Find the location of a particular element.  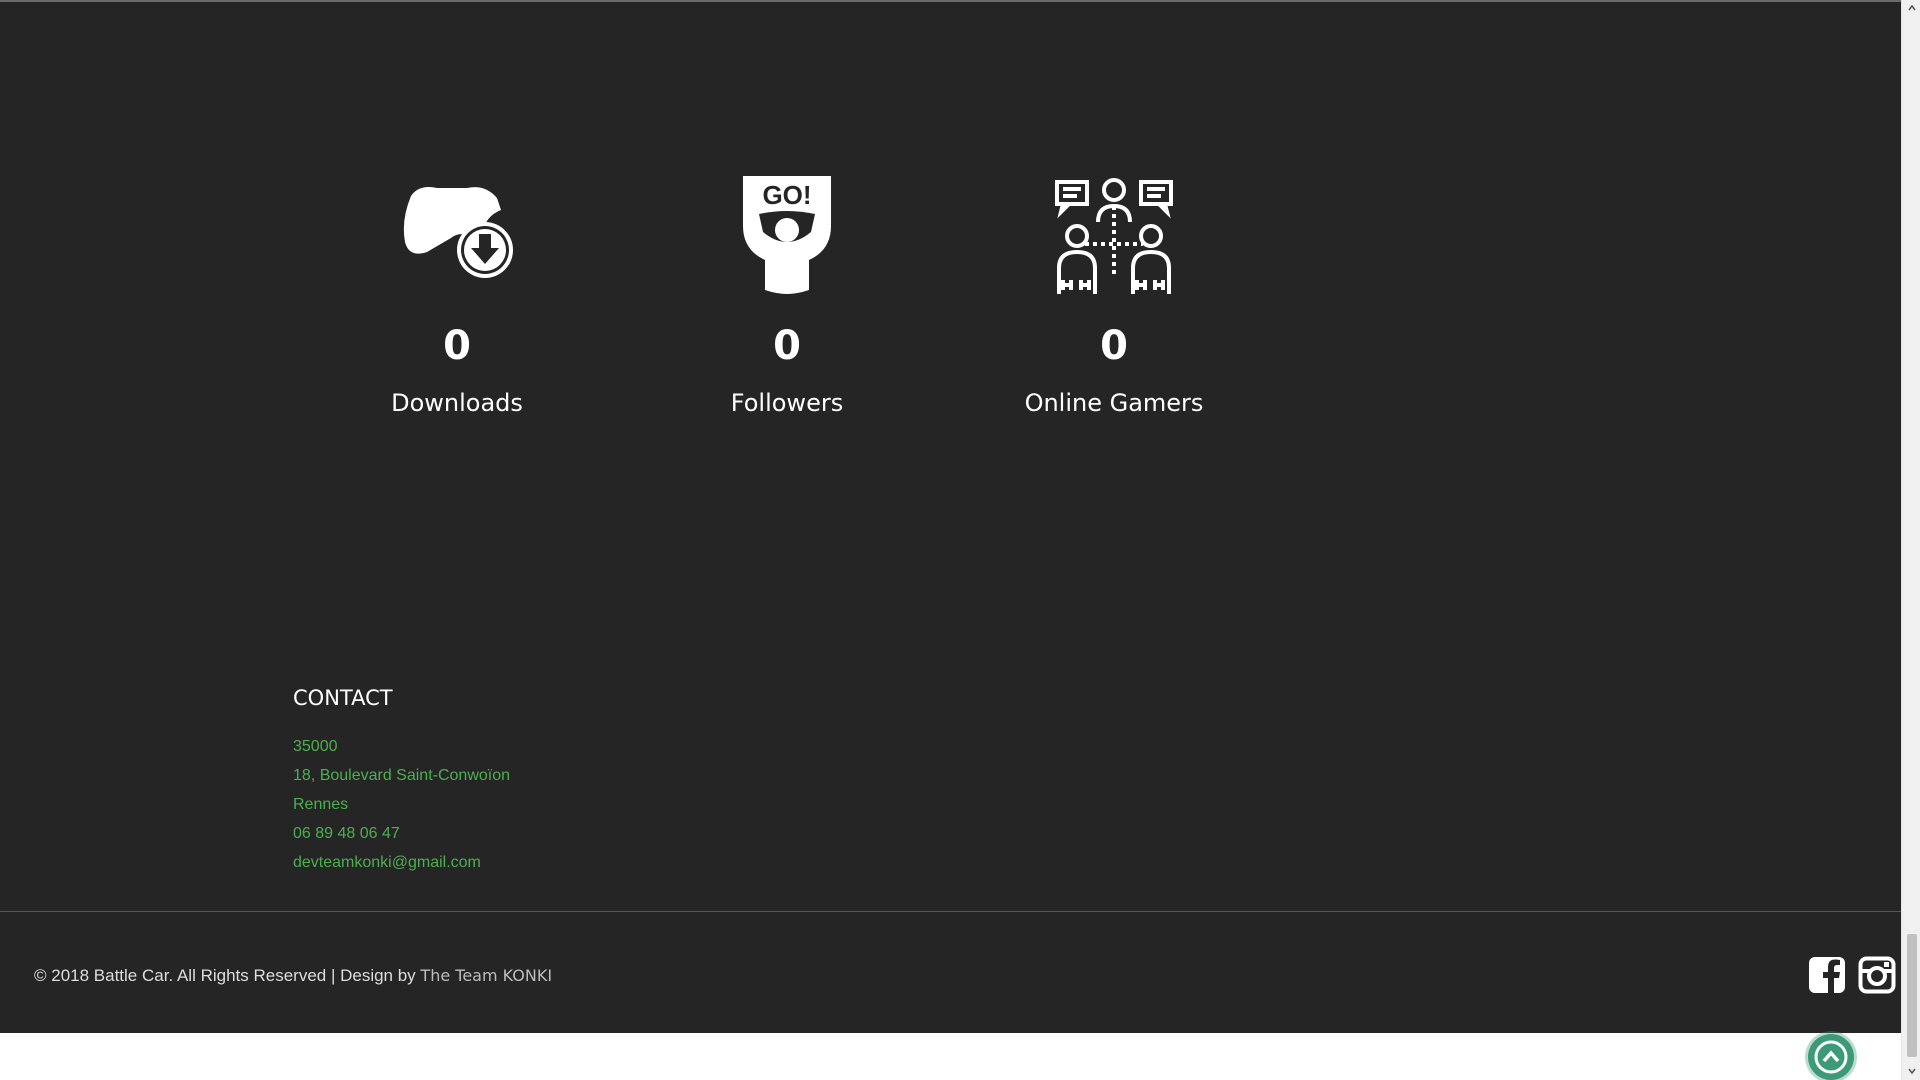

scroll-down-arrow-icon is located at coordinates (1912, 1071).